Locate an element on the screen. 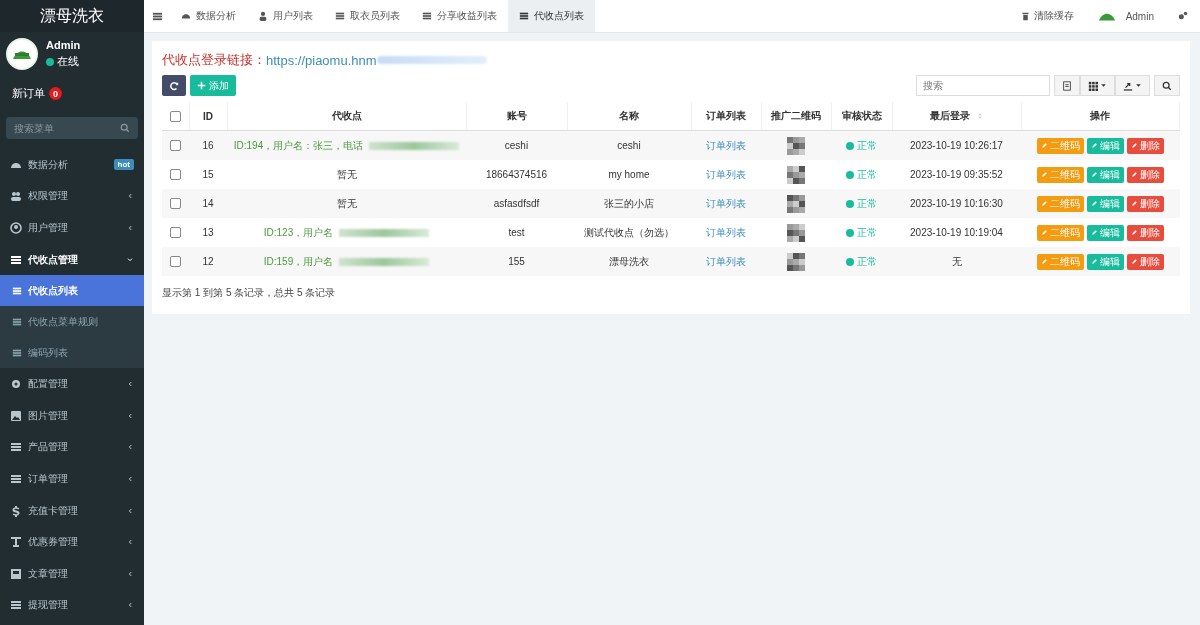 The width and height of the screenshot is (1200, 625). column-header: 名称 is located at coordinates (629, 116).